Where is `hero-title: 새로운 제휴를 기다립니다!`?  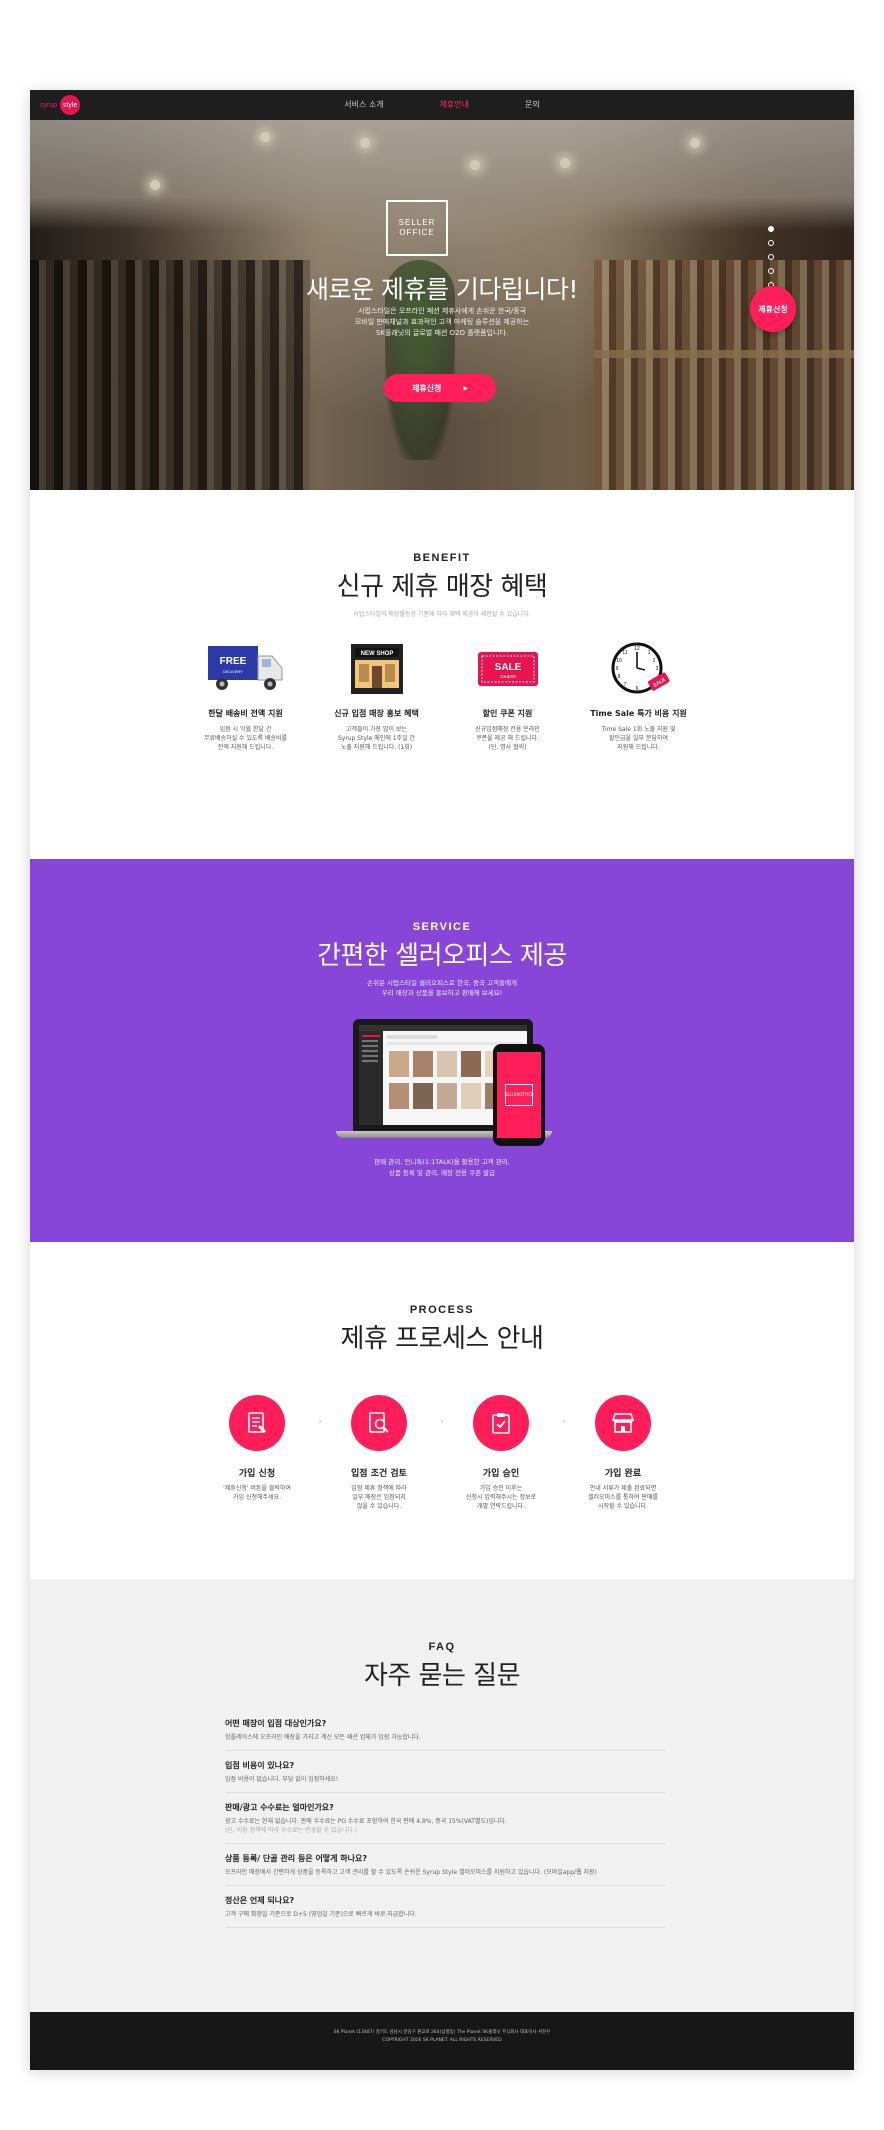 hero-title: 새로운 제휴를 기다립니다! is located at coordinates (442, 289).